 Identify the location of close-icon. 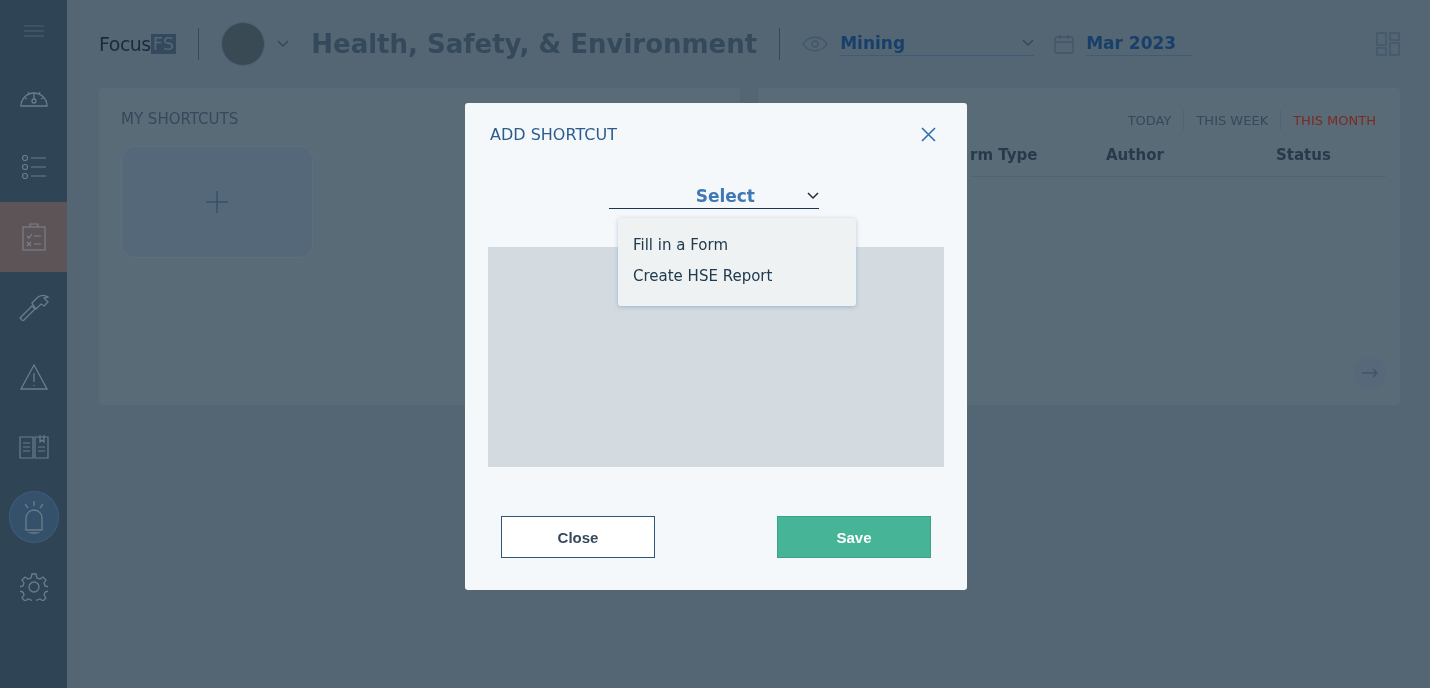
(928, 134).